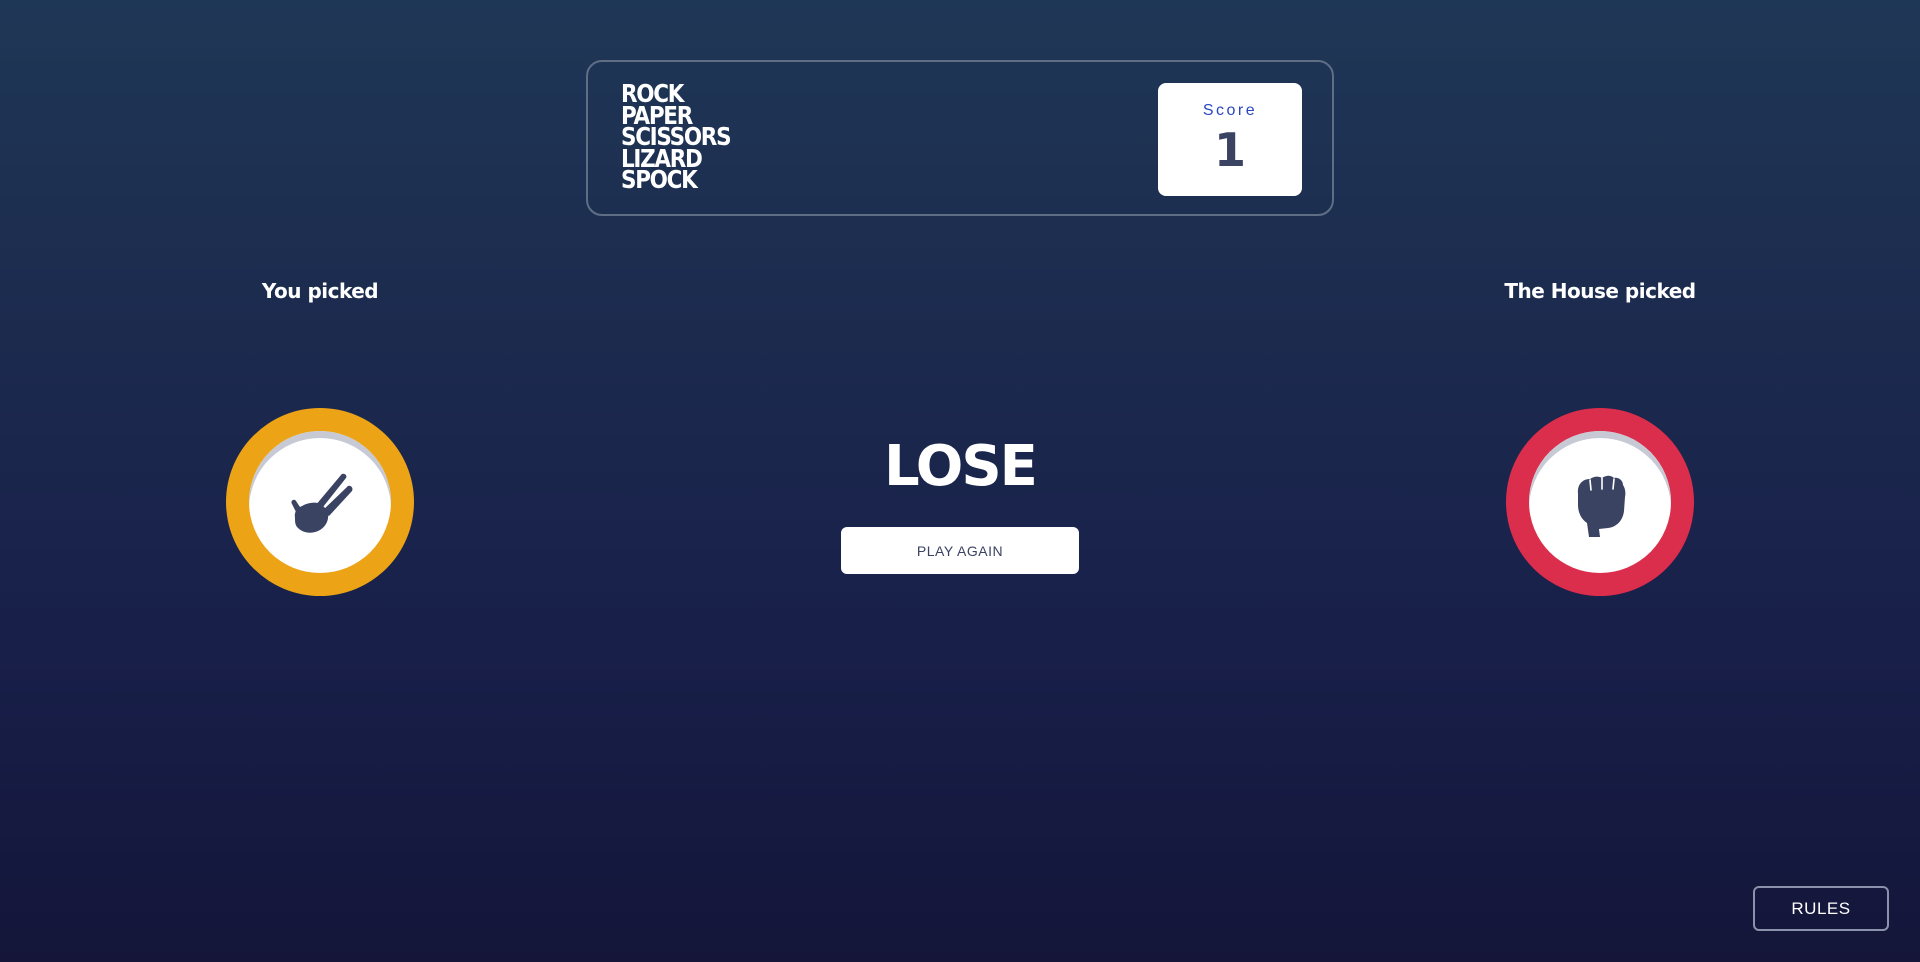 Image resolution: width=1920 pixels, height=962 pixels. I want to click on player-choice-face, so click(320, 502).